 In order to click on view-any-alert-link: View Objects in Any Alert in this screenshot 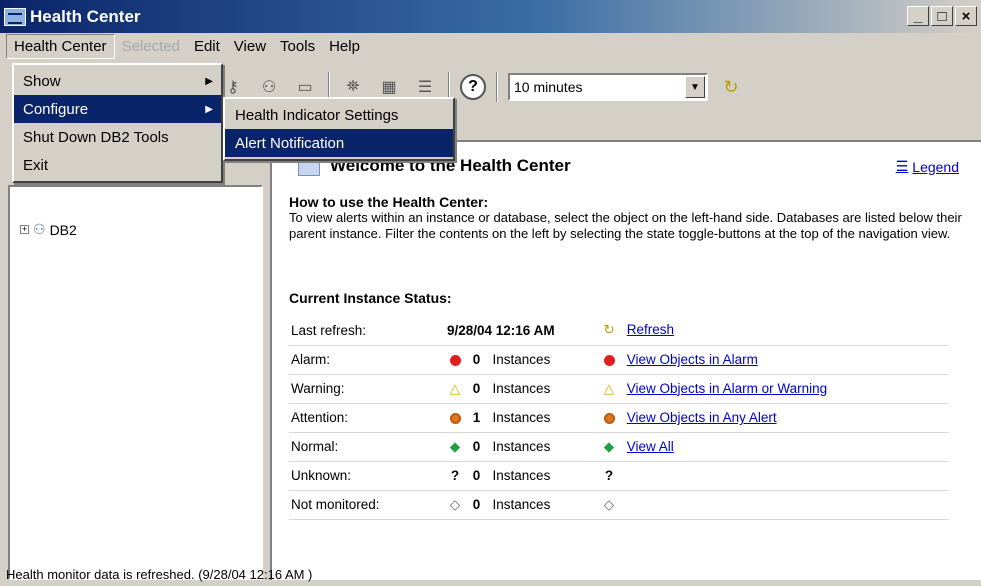, I will do `click(702, 417)`.